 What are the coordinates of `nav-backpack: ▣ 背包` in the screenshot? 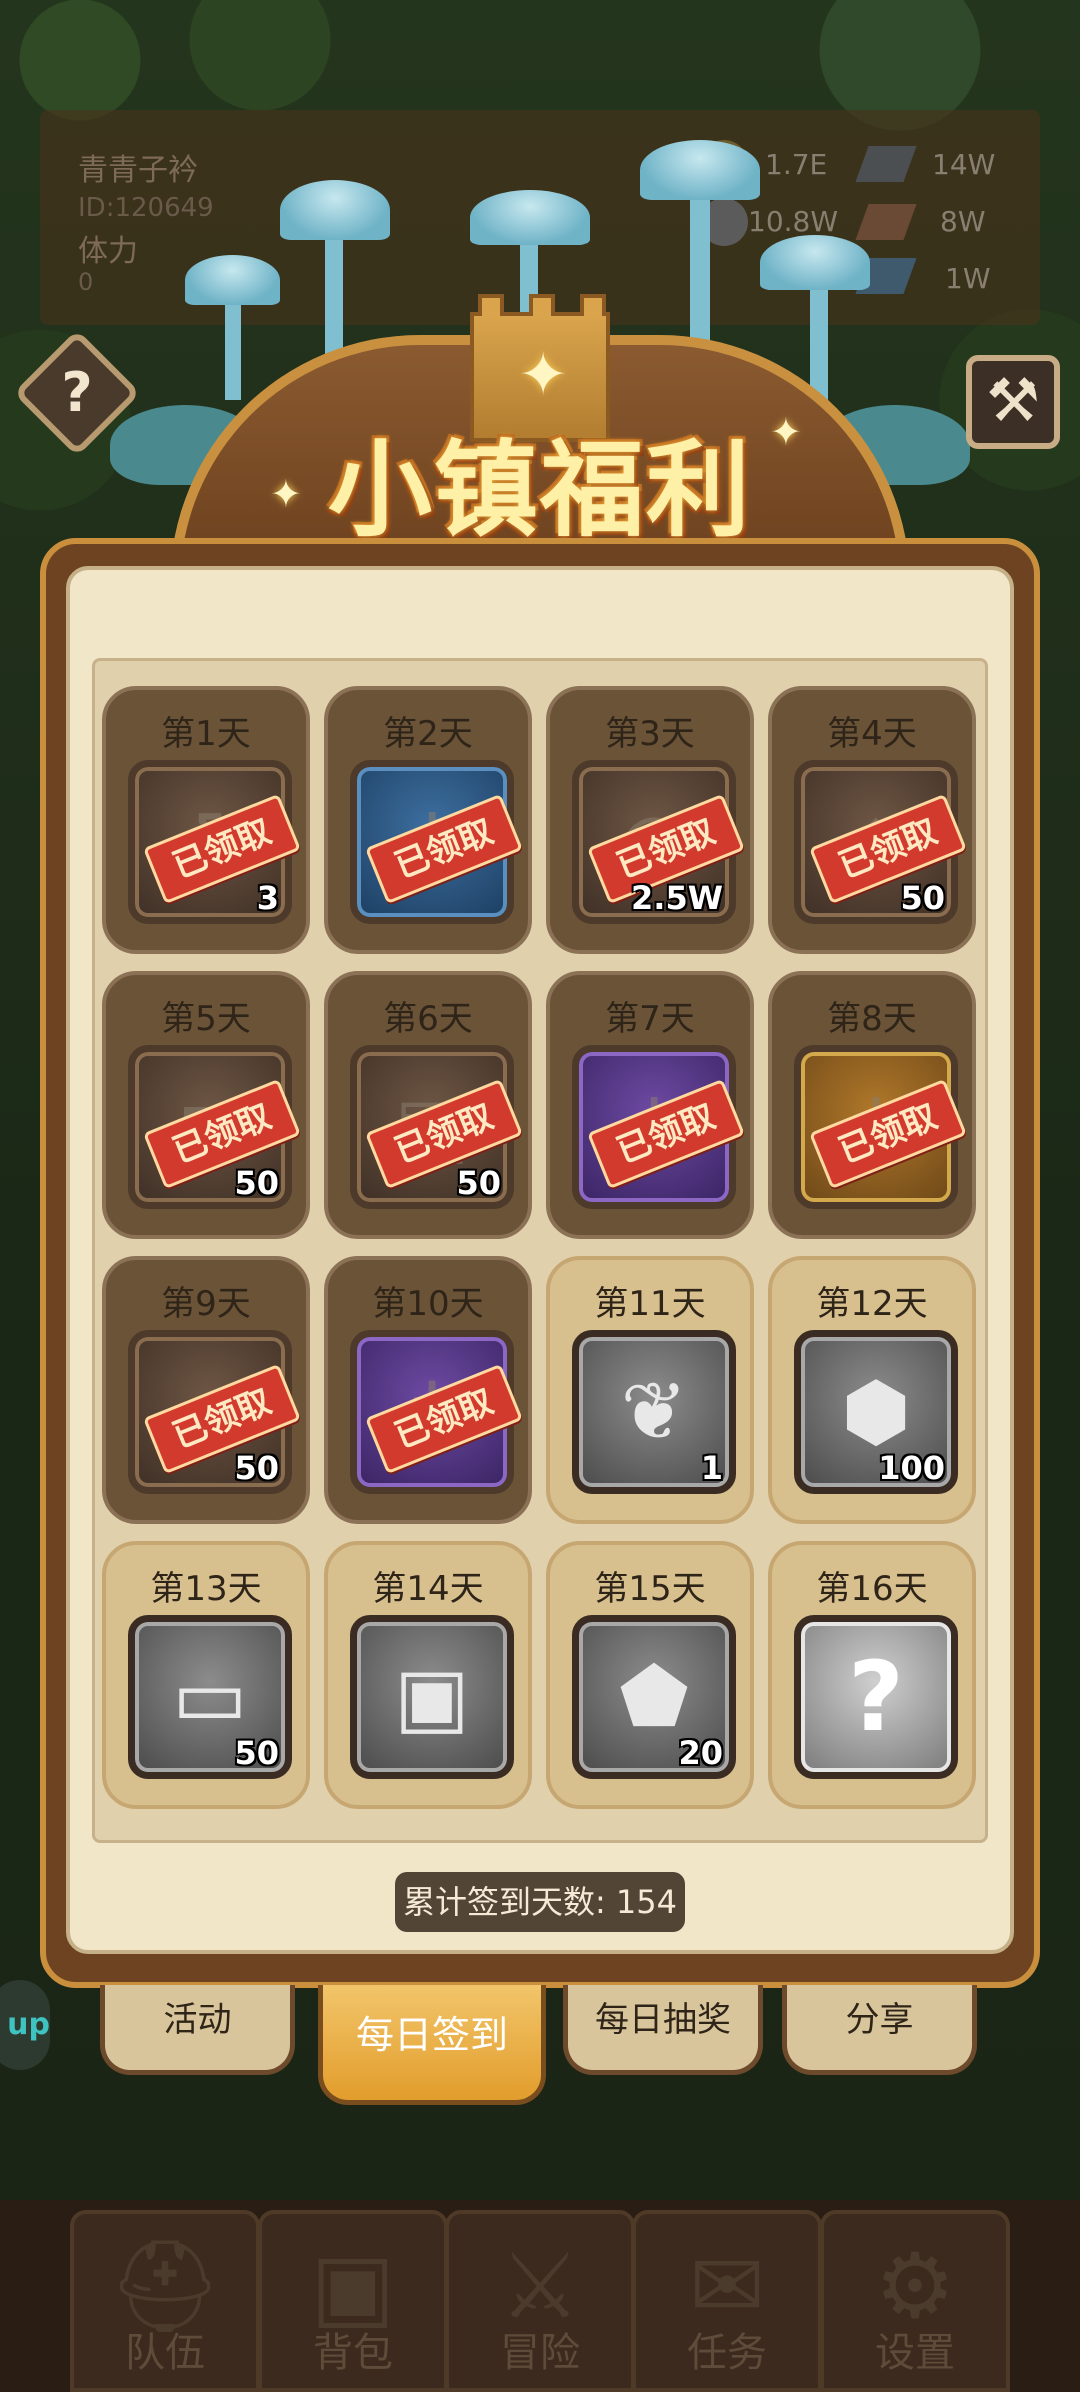 It's located at (353, 2301).